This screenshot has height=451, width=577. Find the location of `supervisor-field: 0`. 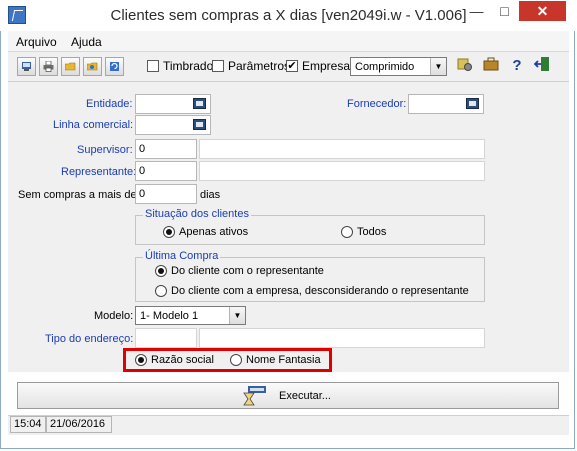

supervisor-field: 0 is located at coordinates (166, 149).